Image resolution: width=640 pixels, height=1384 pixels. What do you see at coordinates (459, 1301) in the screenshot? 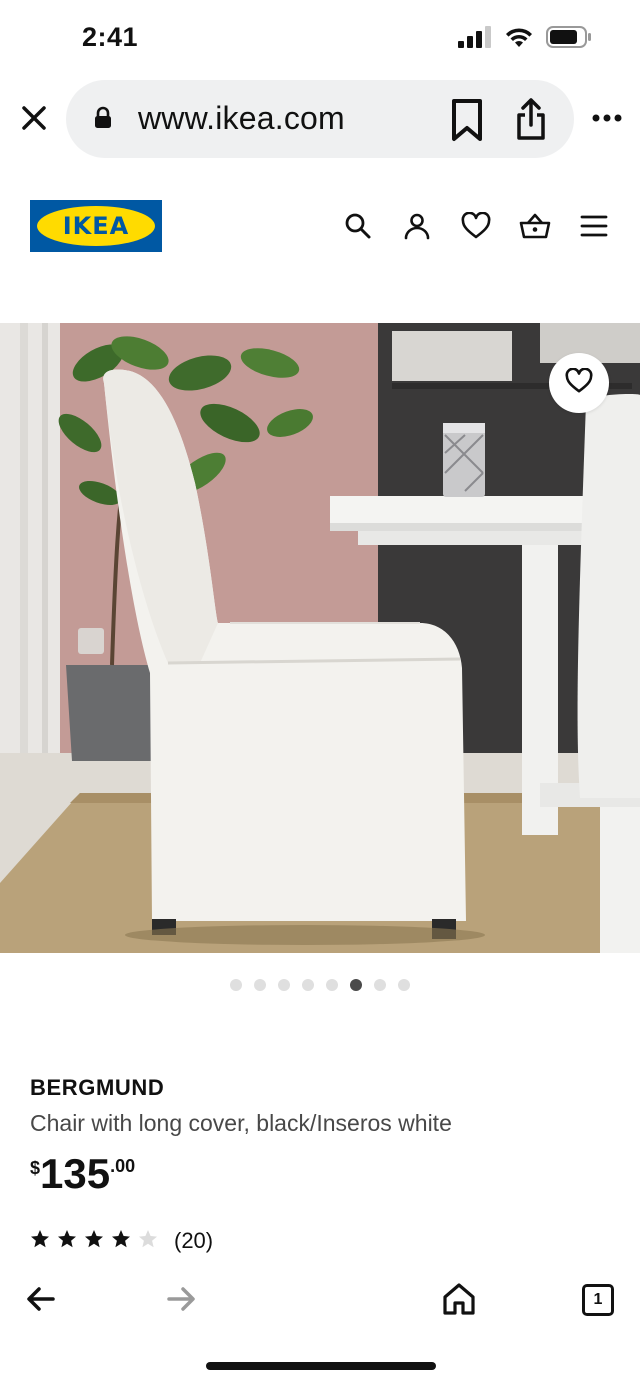
I see `home-icon` at bounding box center [459, 1301].